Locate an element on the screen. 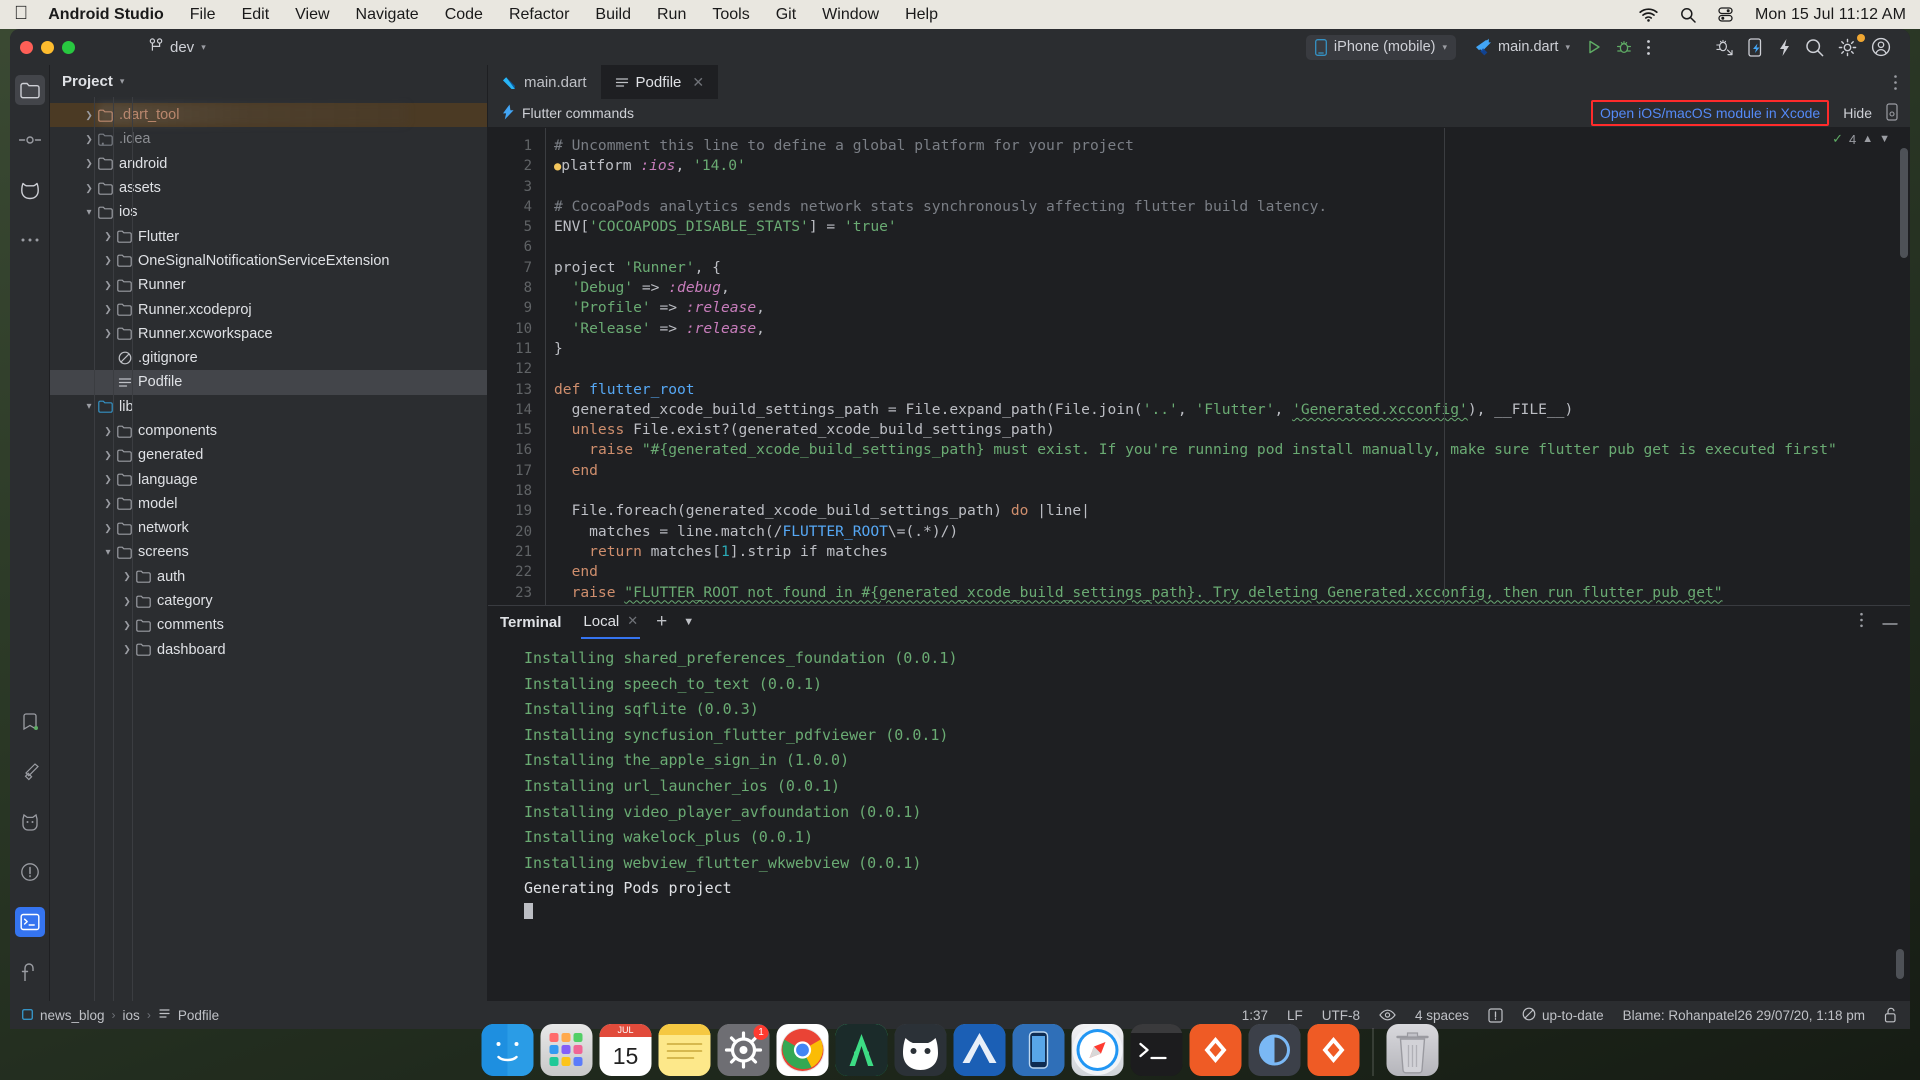  editor-tab-options is located at coordinates (1901, 82).